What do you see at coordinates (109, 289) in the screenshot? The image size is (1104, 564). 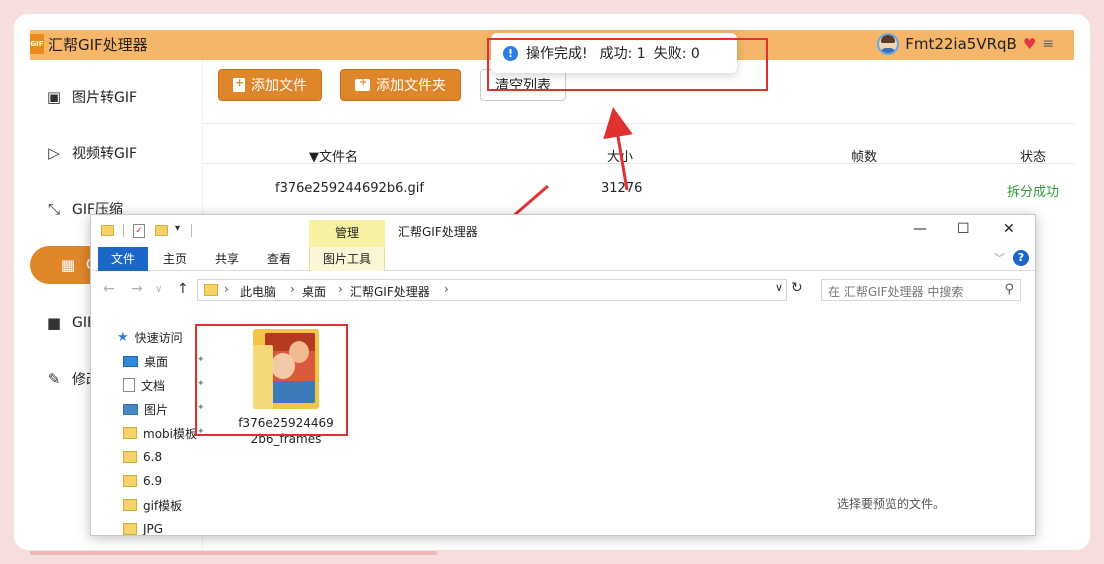 I see `back-arrow-icon: ←` at bounding box center [109, 289].